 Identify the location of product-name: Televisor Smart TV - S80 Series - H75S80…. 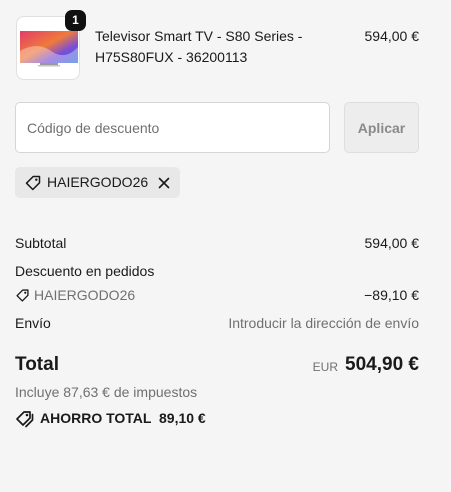
(199, 46).